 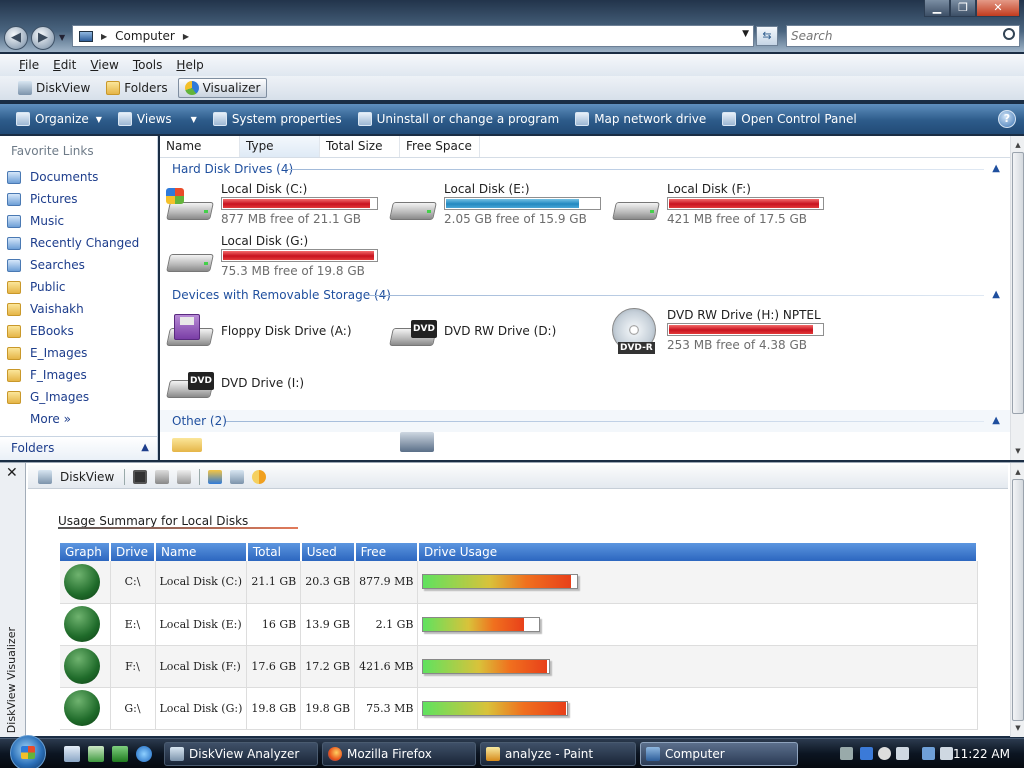 What do you see at coordinates (241, 754) in the screenshot?
I see `taskbar-item-diskview: DiskView Analyzer` at bounding box center [241, 754].